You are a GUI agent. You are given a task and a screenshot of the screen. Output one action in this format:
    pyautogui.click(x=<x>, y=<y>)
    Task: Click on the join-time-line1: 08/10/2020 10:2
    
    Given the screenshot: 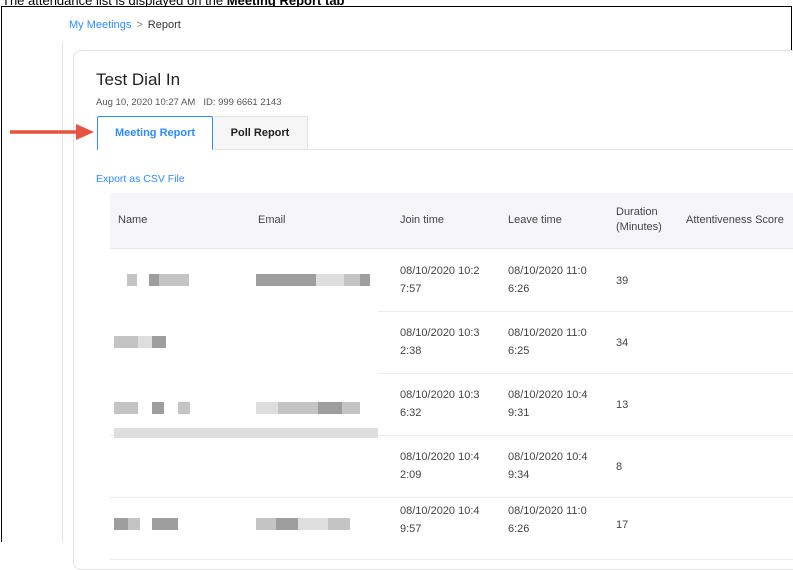 What is the action you would take?
    pyautogui.click(x=440, y=271)
    